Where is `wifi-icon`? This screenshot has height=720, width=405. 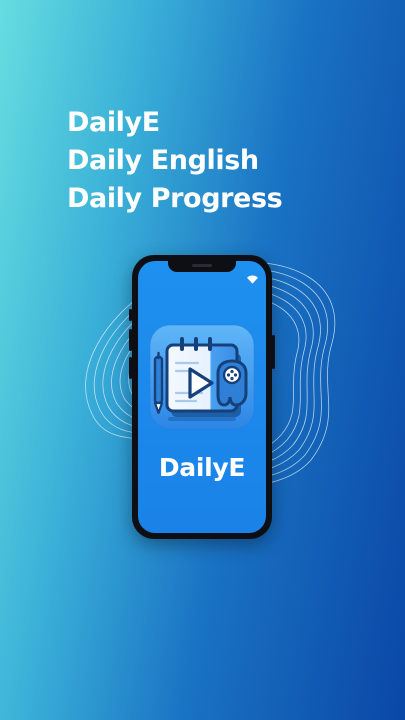
wifi-icon is located at coordinates (252, 279).